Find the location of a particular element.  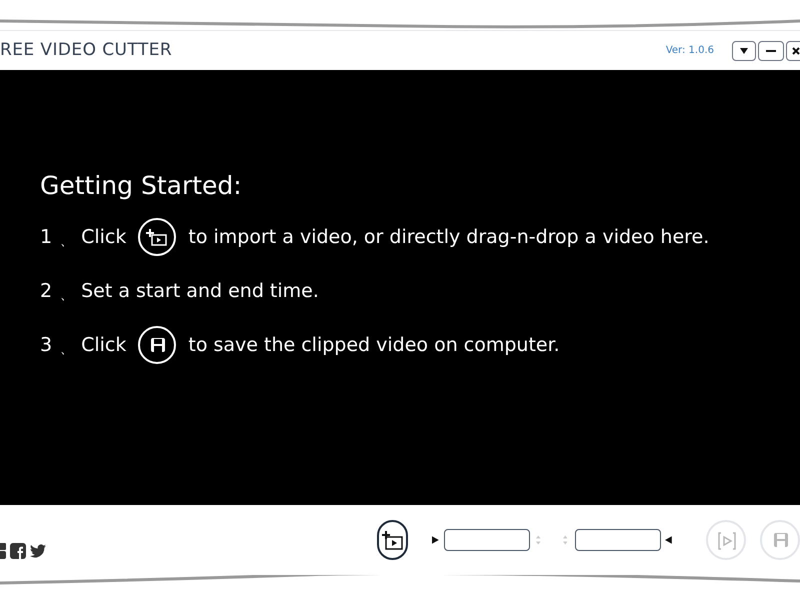

twitter-icon is located at coordinates (38, 551).